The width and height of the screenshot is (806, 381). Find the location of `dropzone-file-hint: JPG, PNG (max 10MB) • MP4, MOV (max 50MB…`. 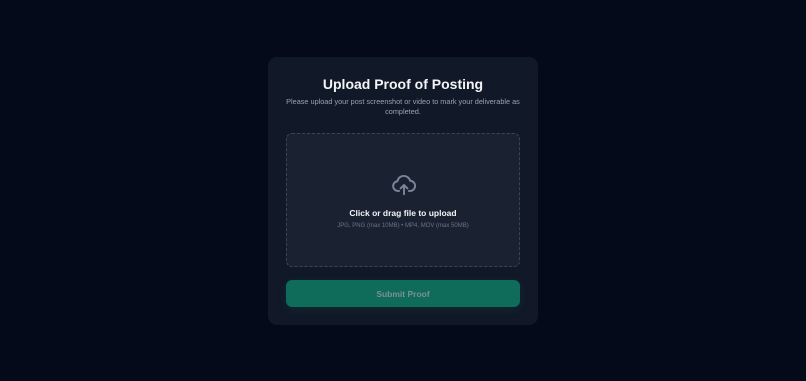

dropzone-file-hint: JPG, PNG (max 10MB) • MP4, MOV (max 50MB… is located at coordinates (403, 226).